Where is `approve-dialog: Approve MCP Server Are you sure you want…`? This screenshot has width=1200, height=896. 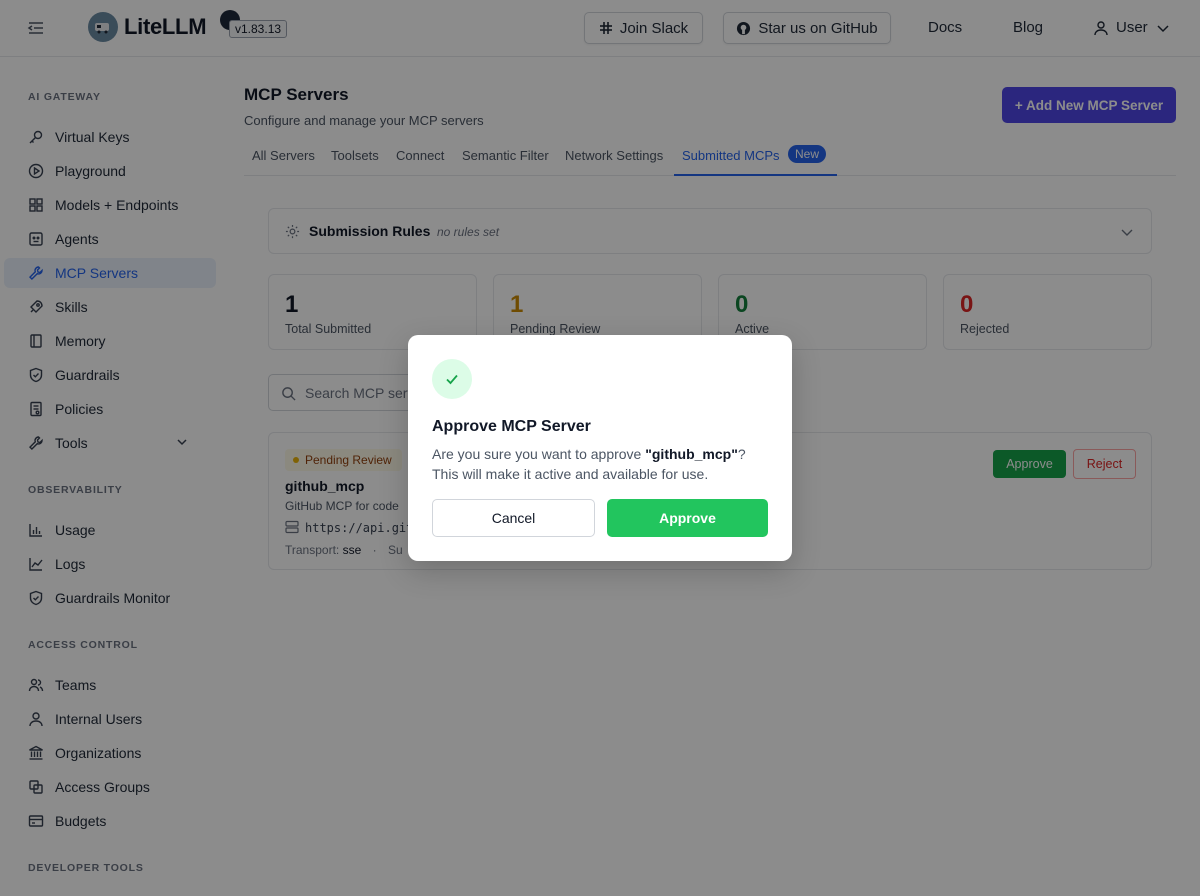
approve-dialog: Approve MCP Server Are you sure you want… is located at coordinates (600, 448).